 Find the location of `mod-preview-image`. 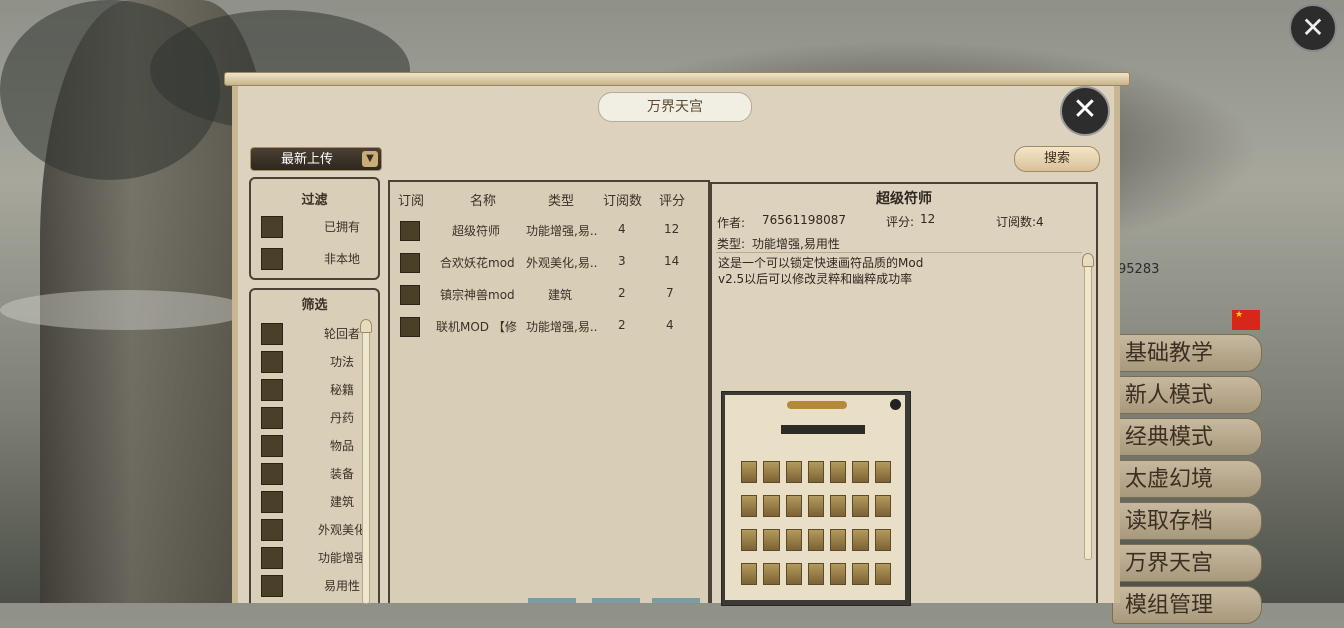

mod-preview-image is located at coordinates (816, 498).